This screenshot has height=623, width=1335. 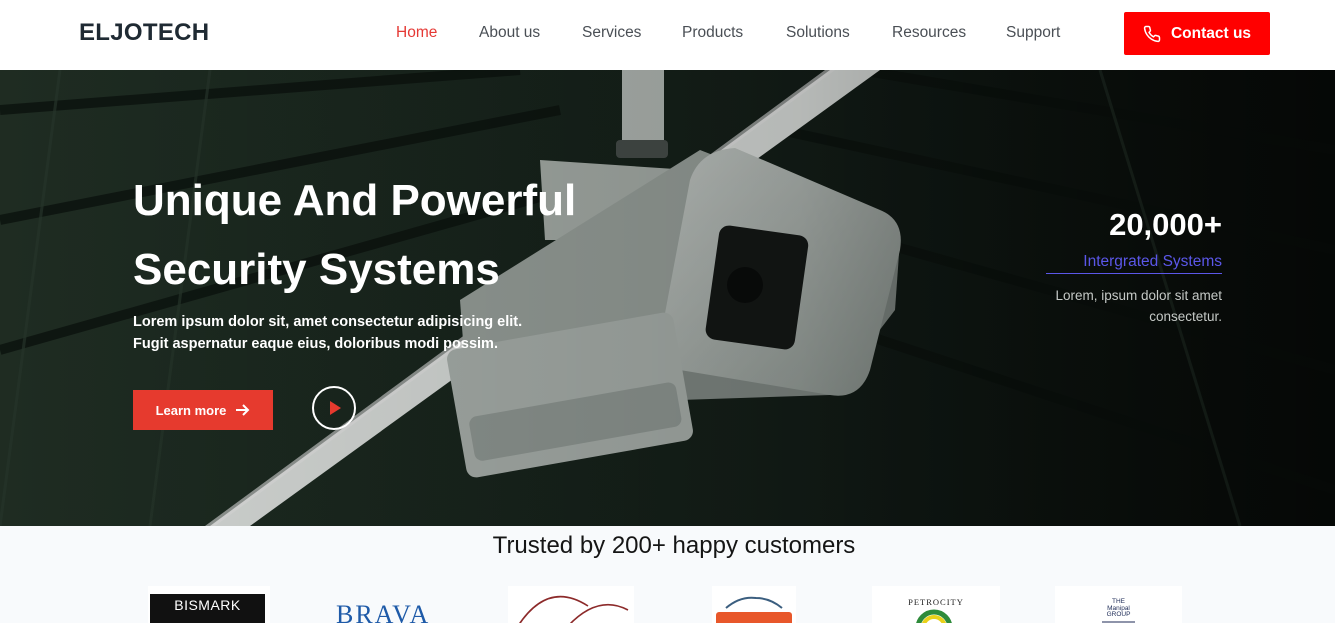 I want to click on petrocity-logo: PETROCITY, so click(x=936, y=604).